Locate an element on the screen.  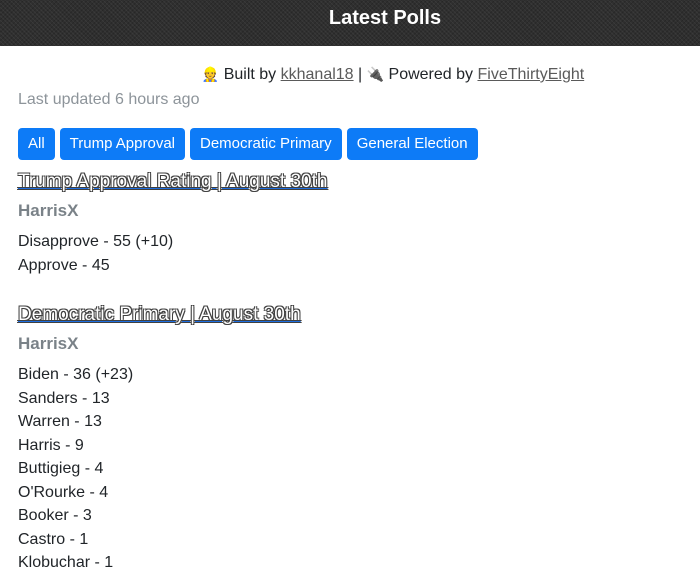
filter-democratic-primary-button: Democratic Primary is located at coordinates (266, 144).